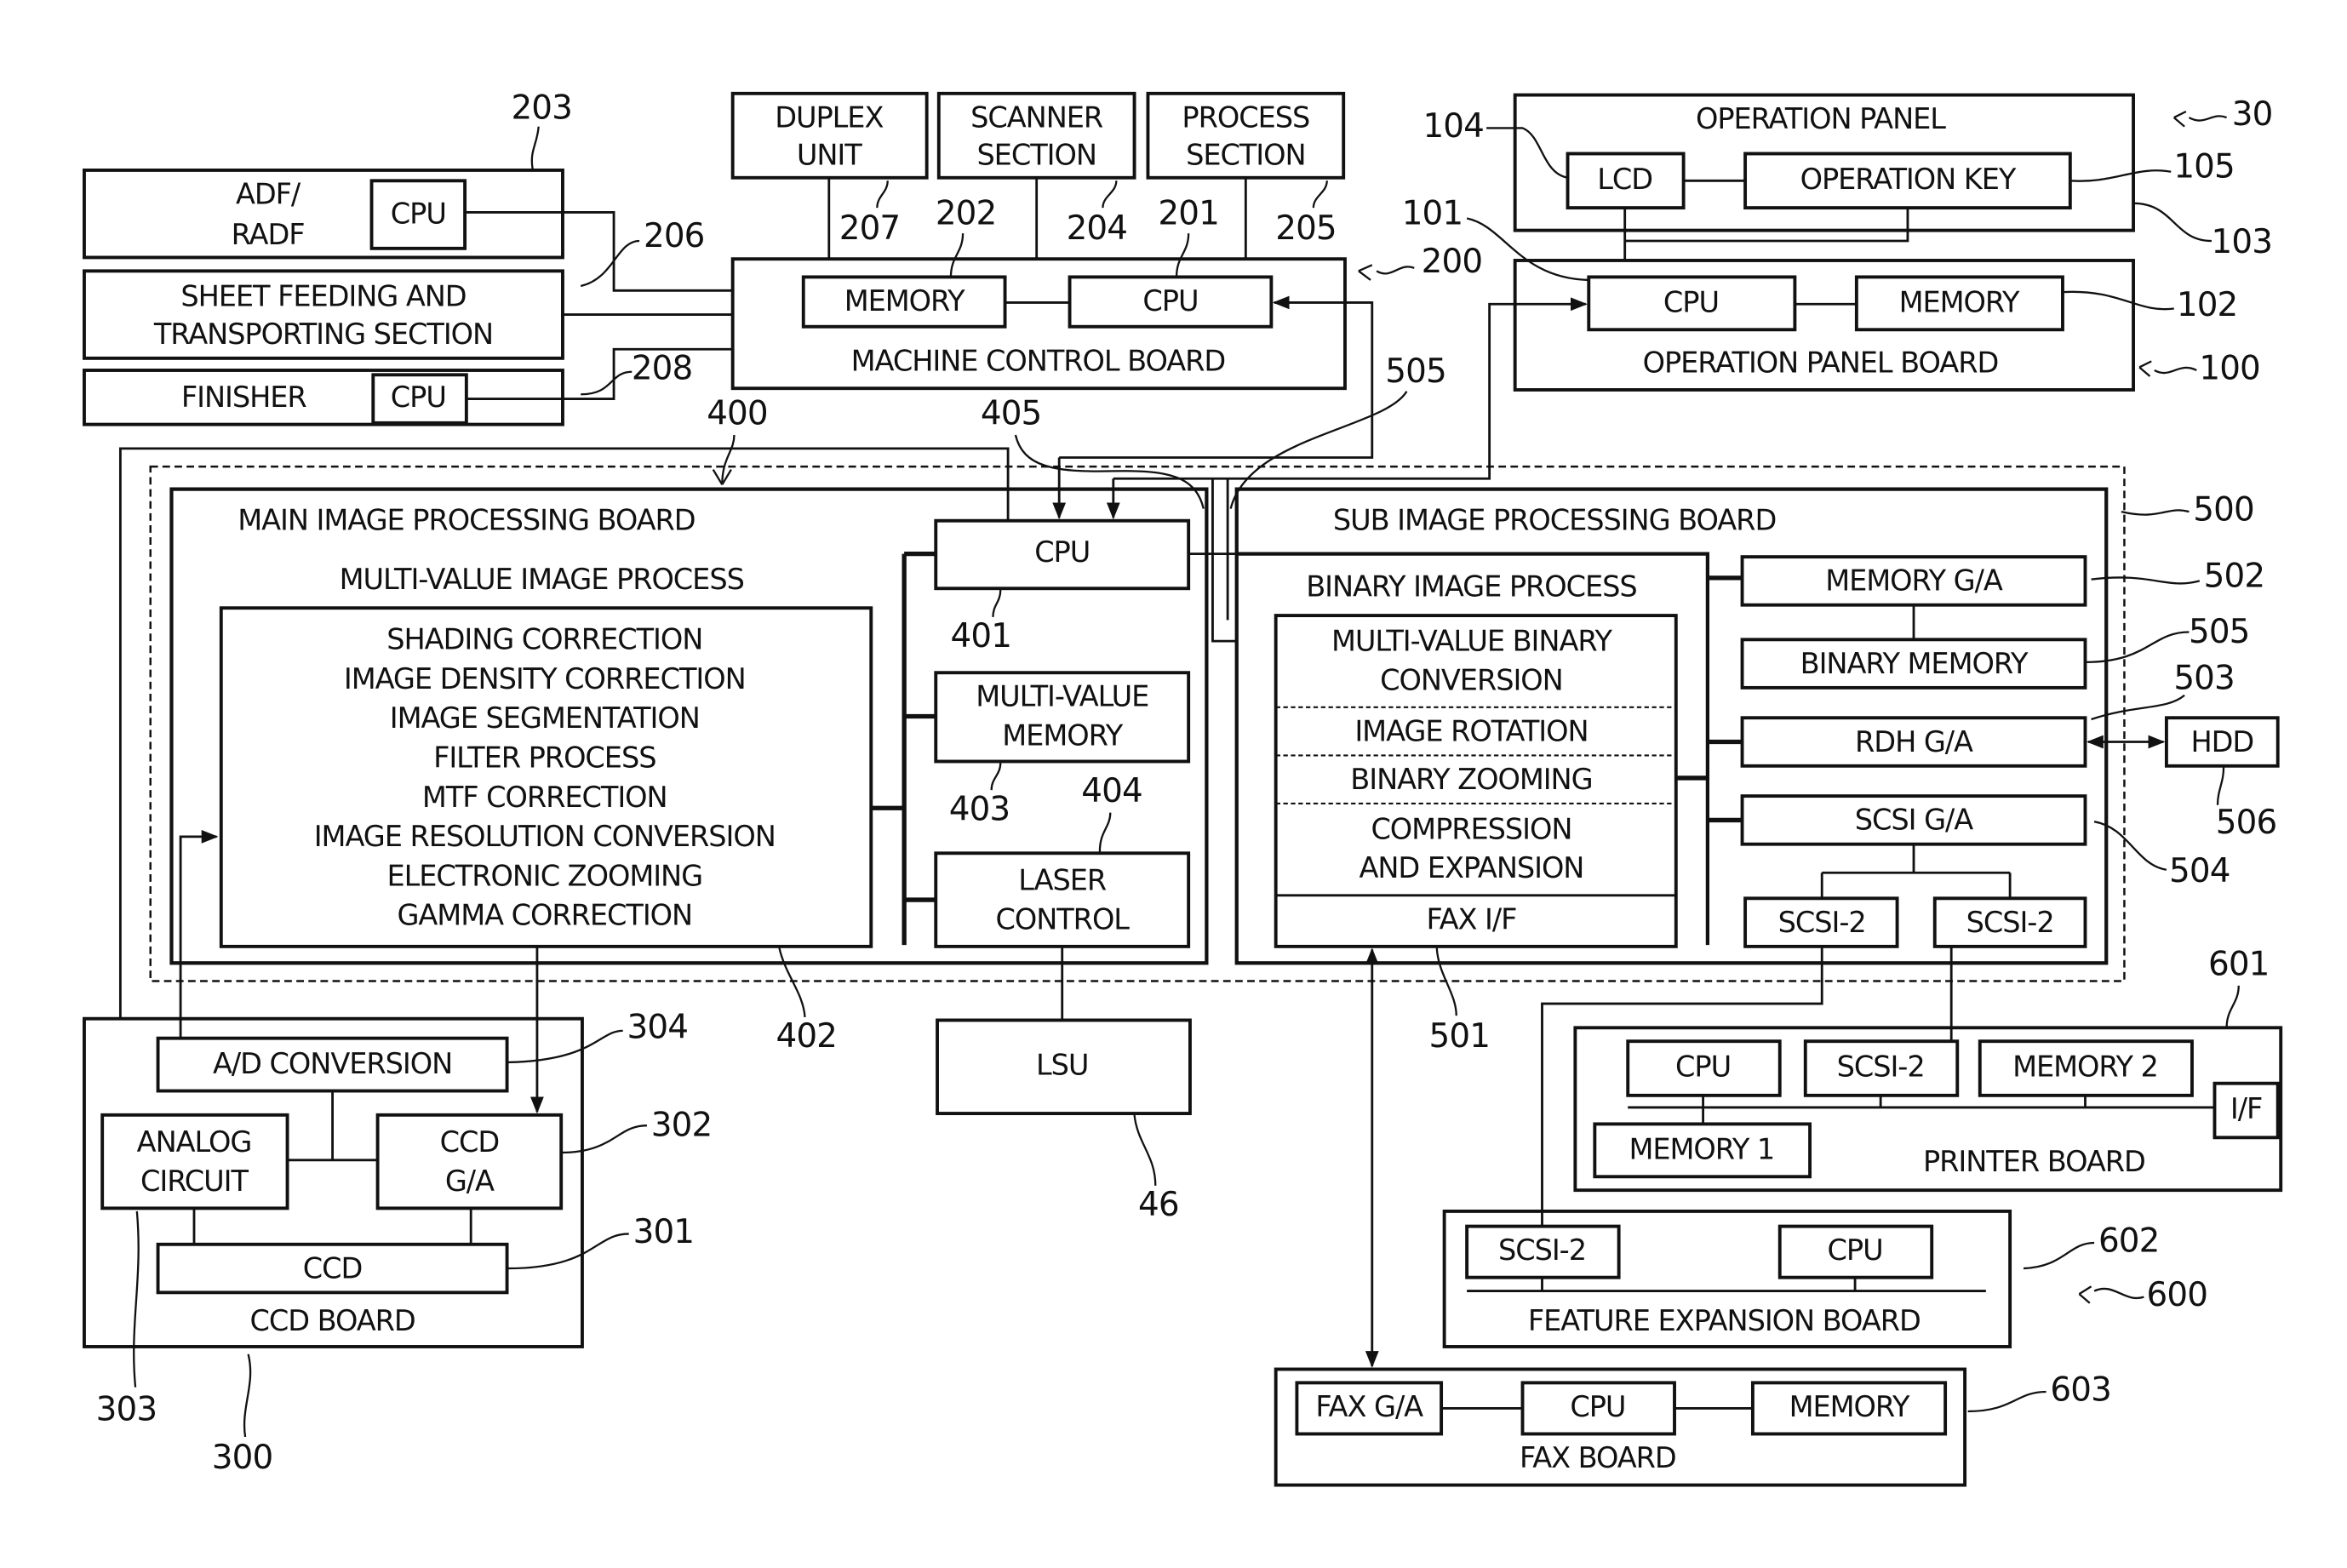  I want to click on scsi2-a-label: SCSI-2, so click(1822, 923).